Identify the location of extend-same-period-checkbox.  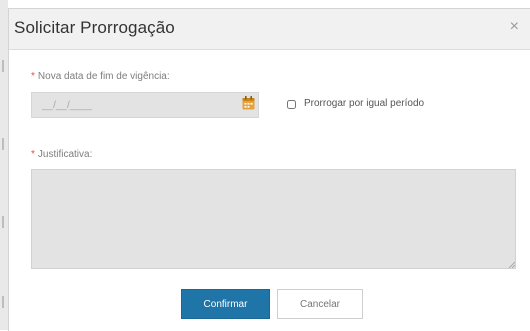
(291, 104).